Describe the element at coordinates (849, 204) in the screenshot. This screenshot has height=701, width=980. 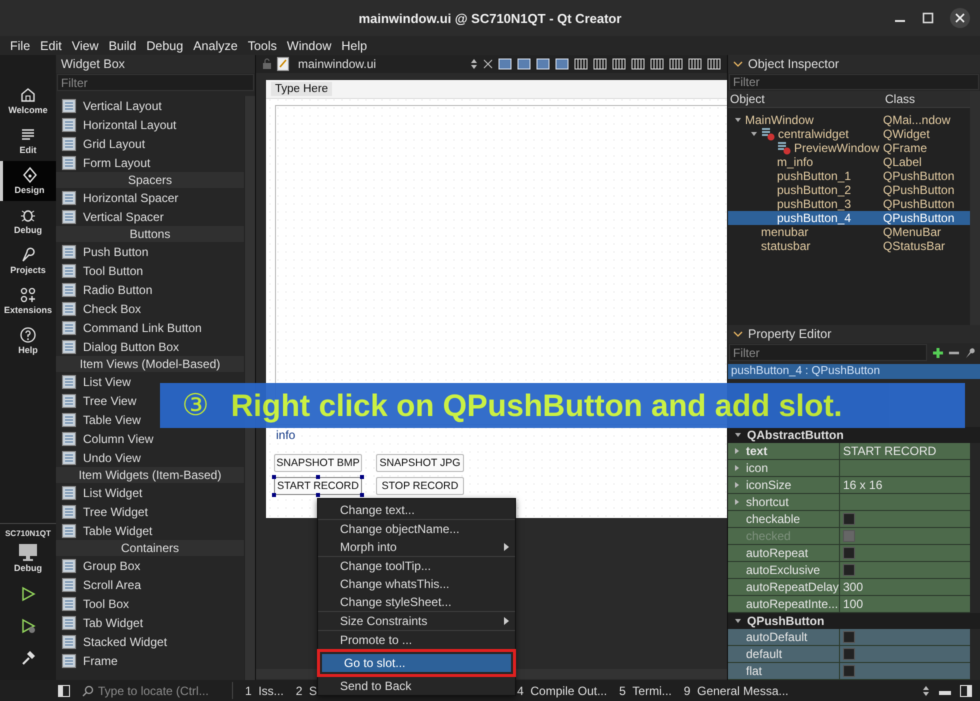
I see `tree-row: pushButton_3 QPushButton` at that location.